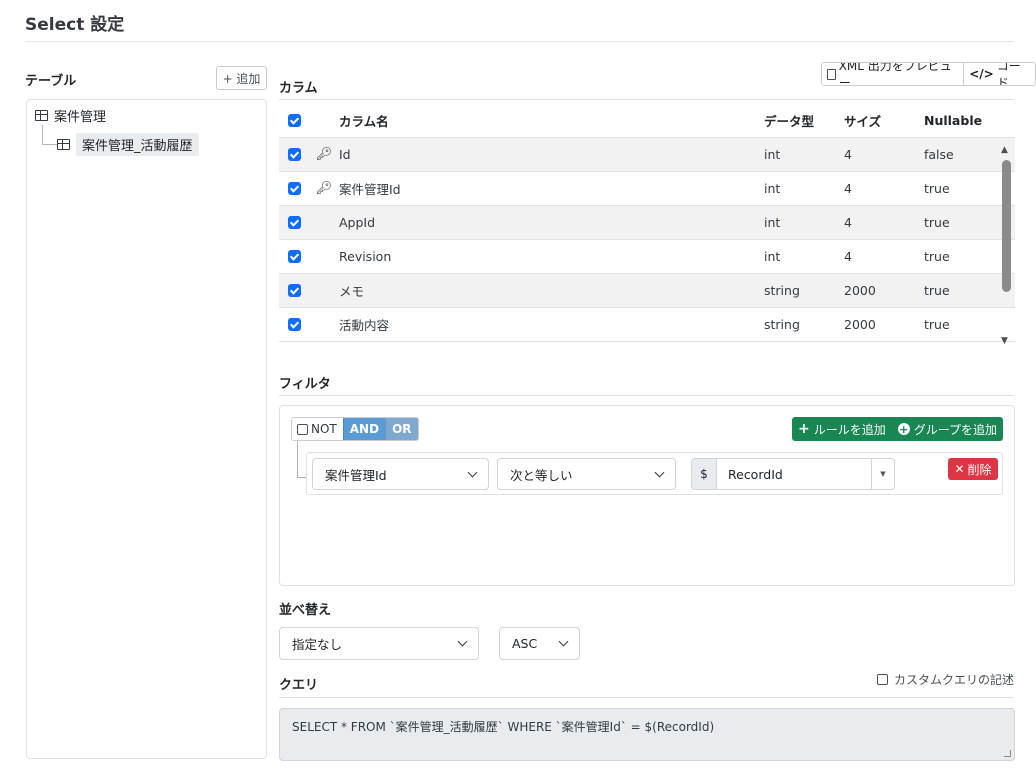 The height and width of the screenshot is (773, 1036). I want to click on title-divider, so click(519, 41).